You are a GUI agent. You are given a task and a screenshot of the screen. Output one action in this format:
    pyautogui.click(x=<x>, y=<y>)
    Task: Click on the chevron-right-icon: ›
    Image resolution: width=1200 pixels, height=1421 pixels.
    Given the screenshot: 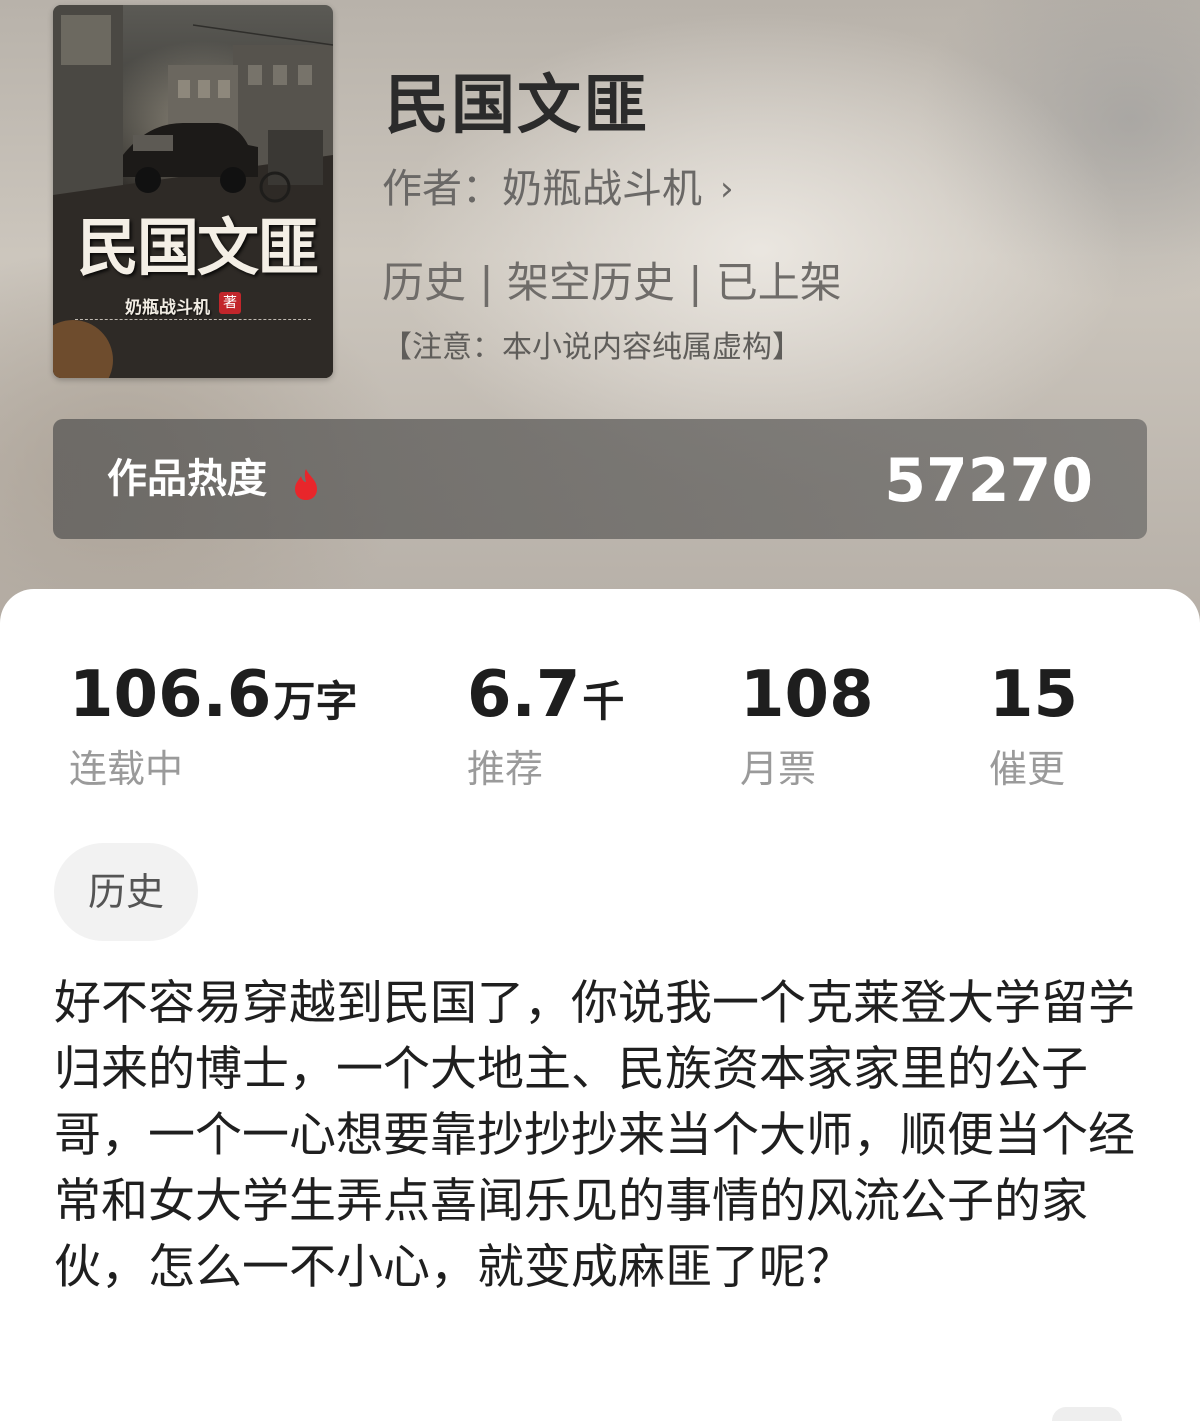 What is the action you would take?
    pyautogui.click(x=727, y=189)
    